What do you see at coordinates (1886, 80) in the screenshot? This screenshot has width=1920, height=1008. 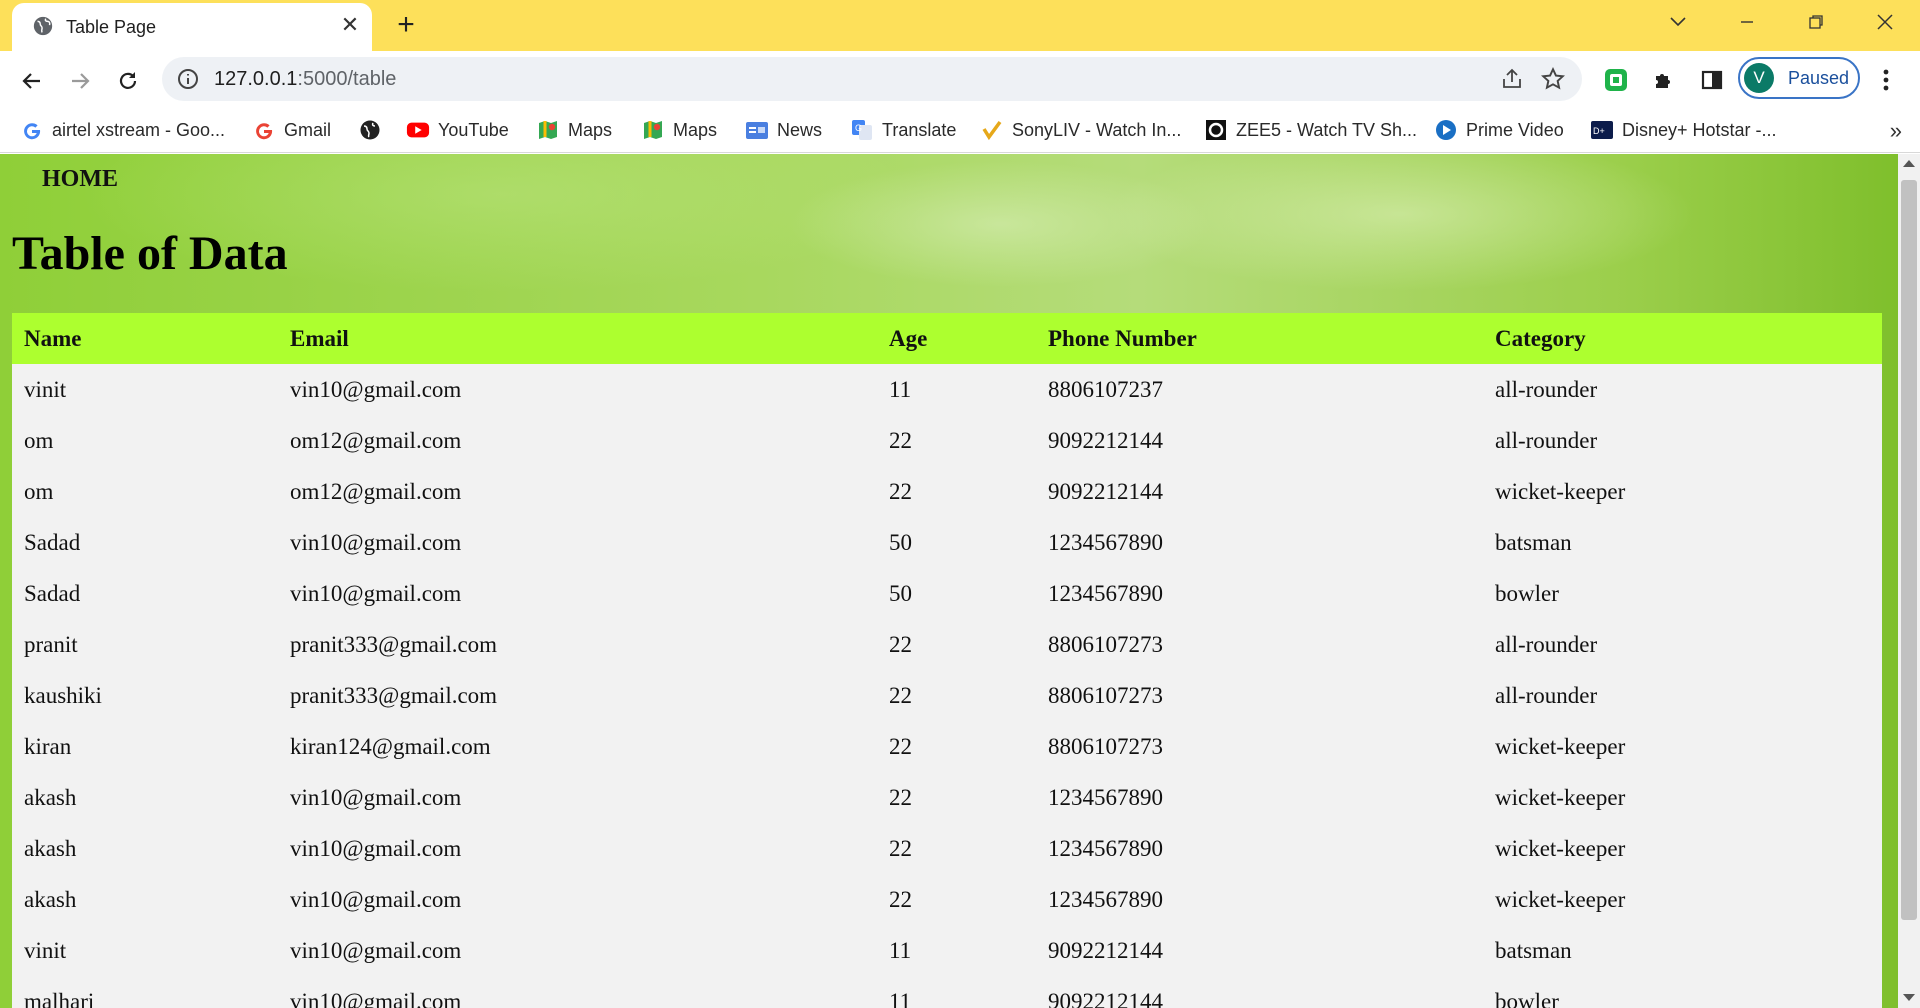 I see `menu-kebab-icon` at bounding box center [1886, 80].